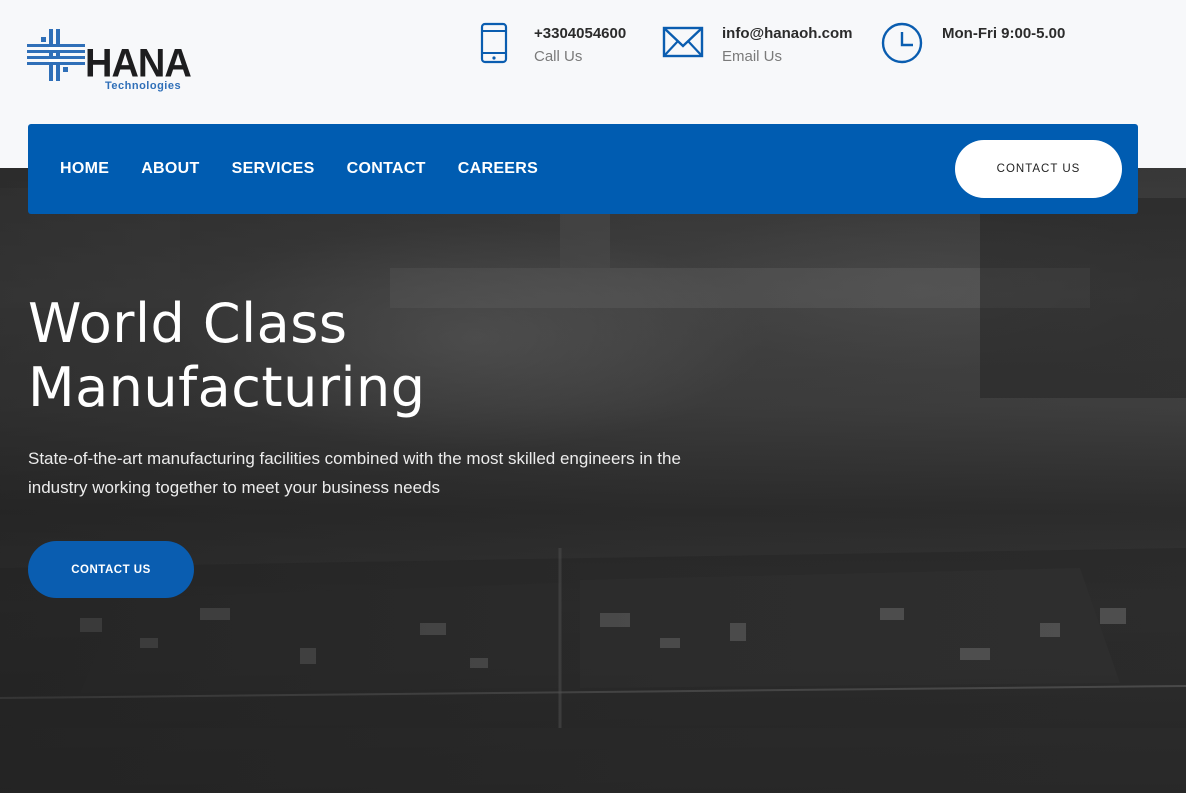 The width and height of the screenshot is (1186, 793). What do you see at coordinates (1038, 169) in the screenshot?
I see `nav-contact-us-button: CONTACT US` at bounding box center [1038, 169].